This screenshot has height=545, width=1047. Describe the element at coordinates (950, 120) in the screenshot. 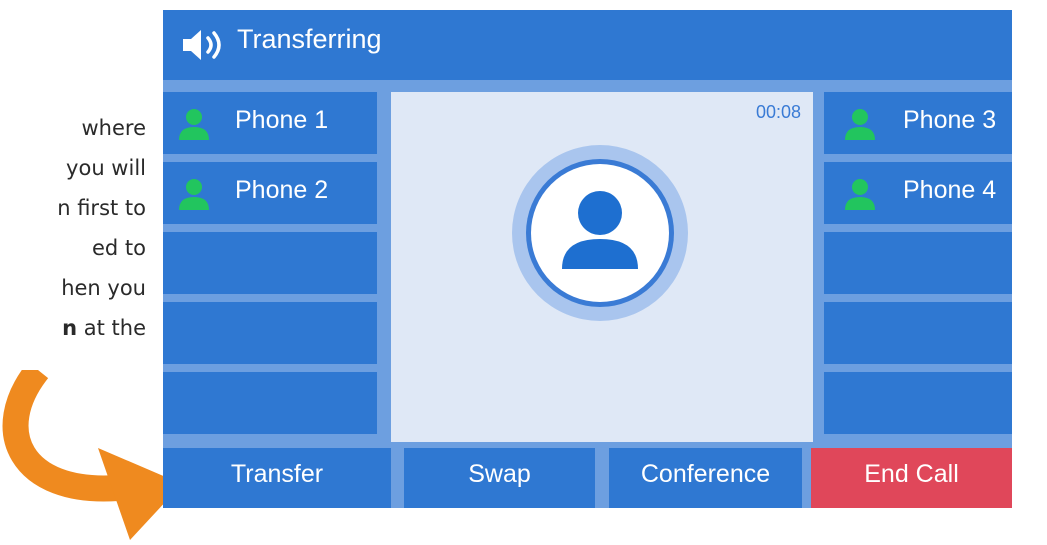

I see `line-key-label: Phone 3` at that location.